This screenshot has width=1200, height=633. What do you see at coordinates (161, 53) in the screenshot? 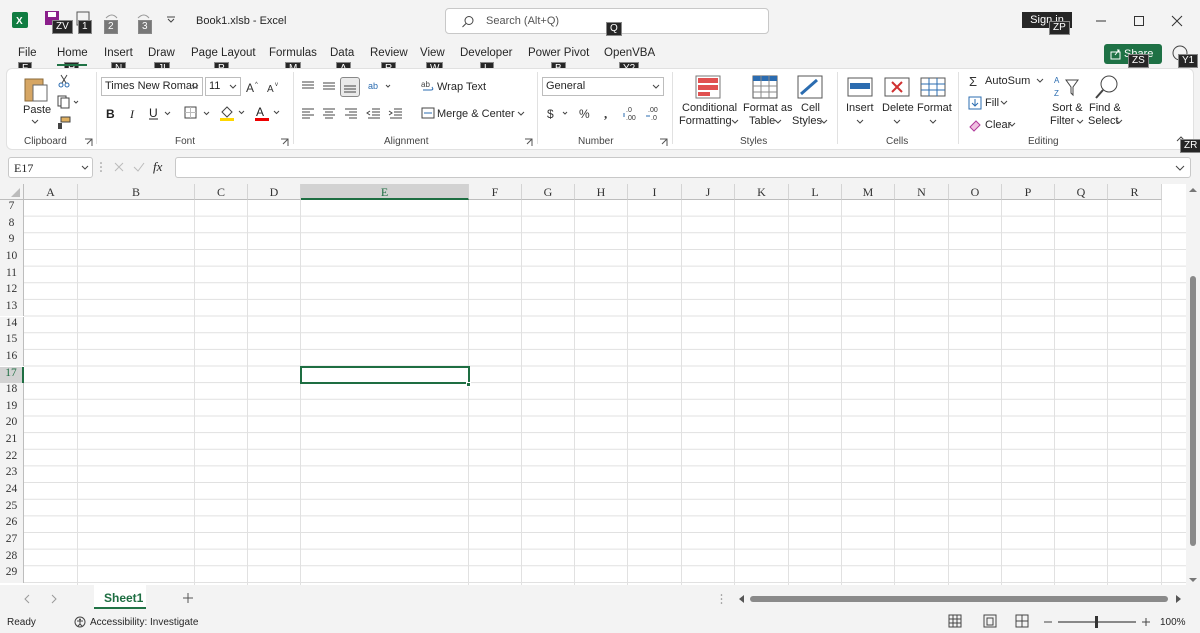
I see `tab-draw: Draw` at bounding box center [161, 53].